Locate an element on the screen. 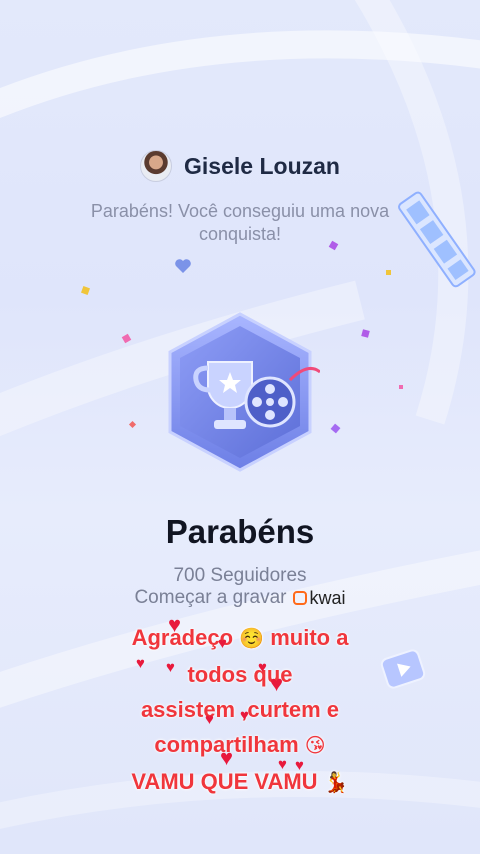  start-recording-label: Começar a gravar is located at coordinates (210, 597).